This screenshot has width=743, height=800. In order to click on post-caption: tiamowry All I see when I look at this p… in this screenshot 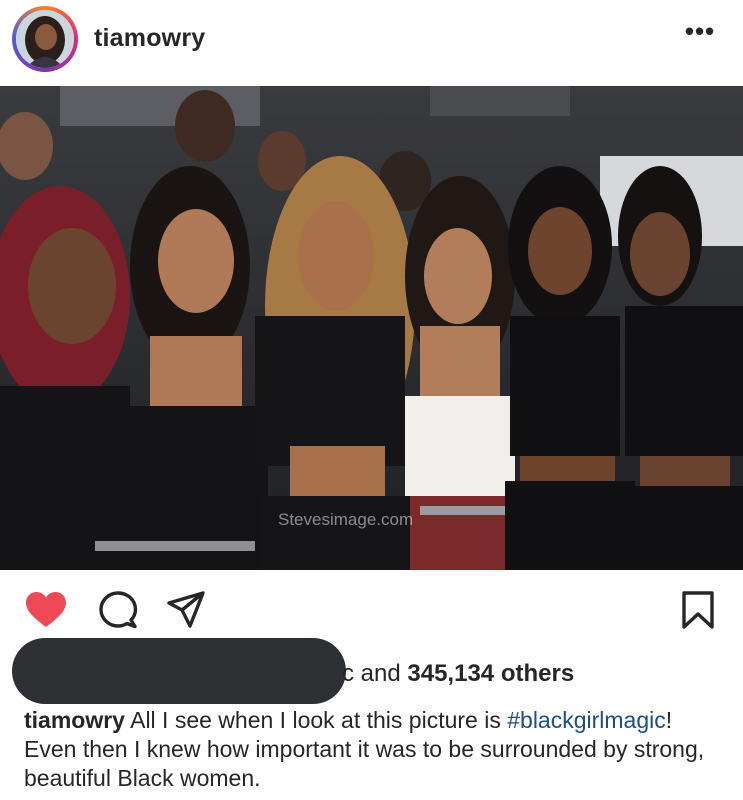, I will do `click(374, 749)`.